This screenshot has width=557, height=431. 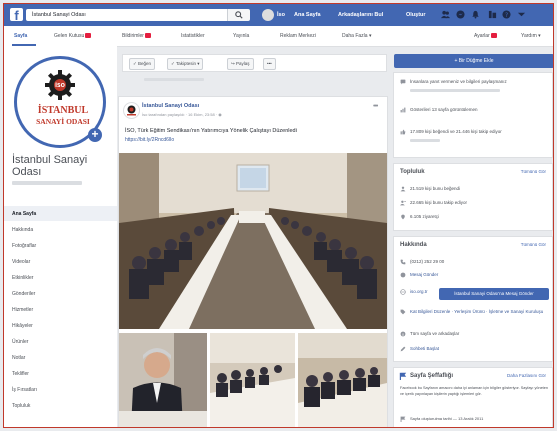 What do you see at coordinates (375, 106) in the screenshot?
I see `post-options-button: •••` at bounding box center [375, 106].